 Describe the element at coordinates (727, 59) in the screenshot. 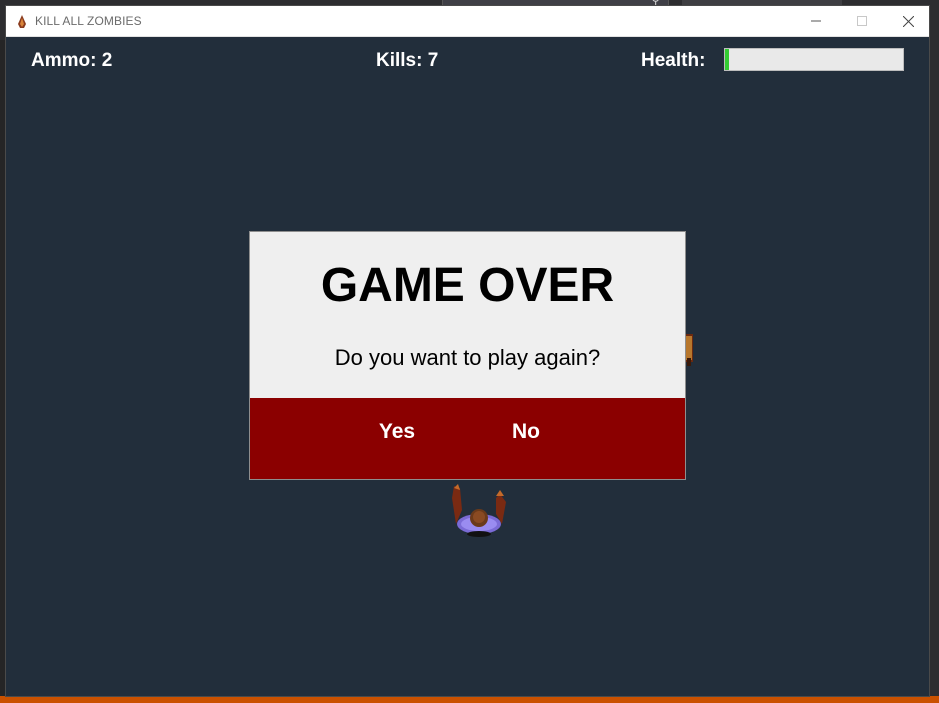

I see `health-bar-fill` at that location.